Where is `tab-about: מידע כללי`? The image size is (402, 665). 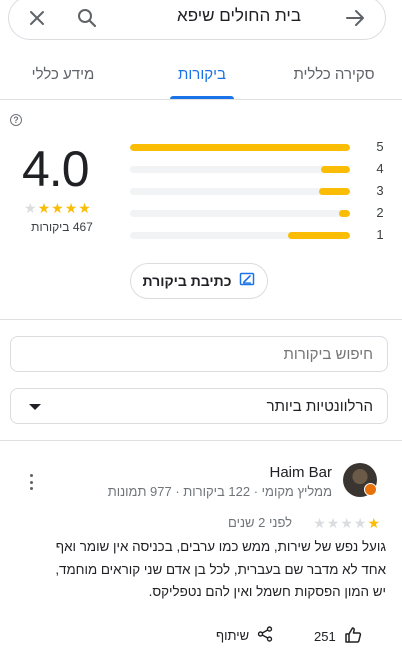 tab-about: מידע כללי is located at coordinates (63, 78).